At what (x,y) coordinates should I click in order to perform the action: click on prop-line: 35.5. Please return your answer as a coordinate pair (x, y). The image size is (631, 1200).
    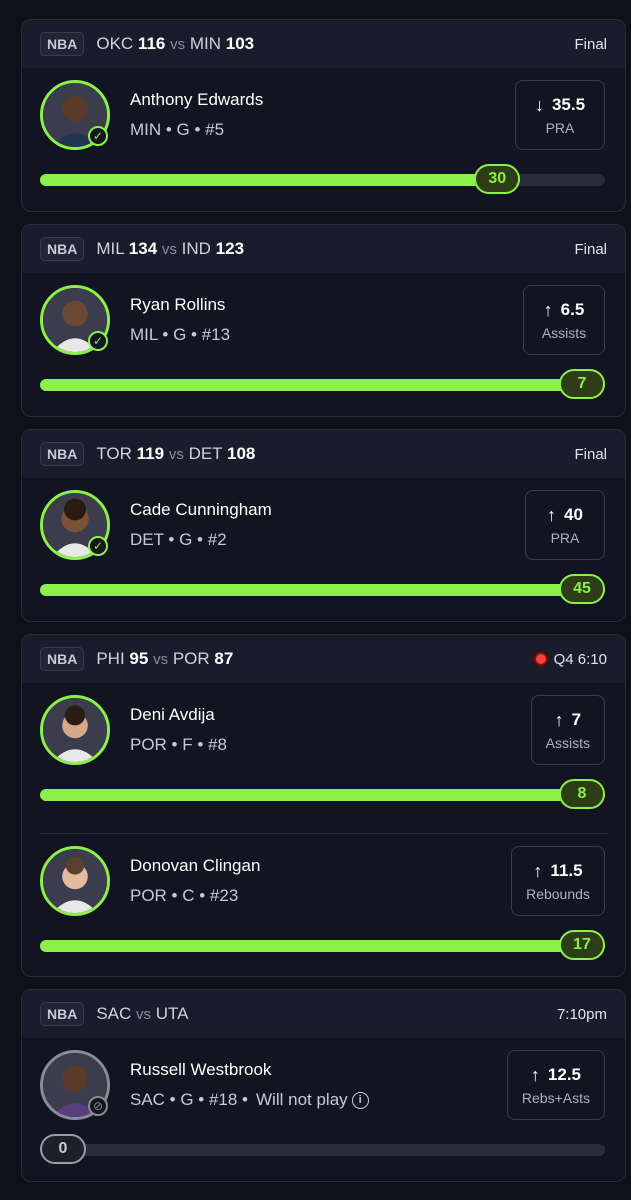
    Looking at the image, I should click on (568, 104).